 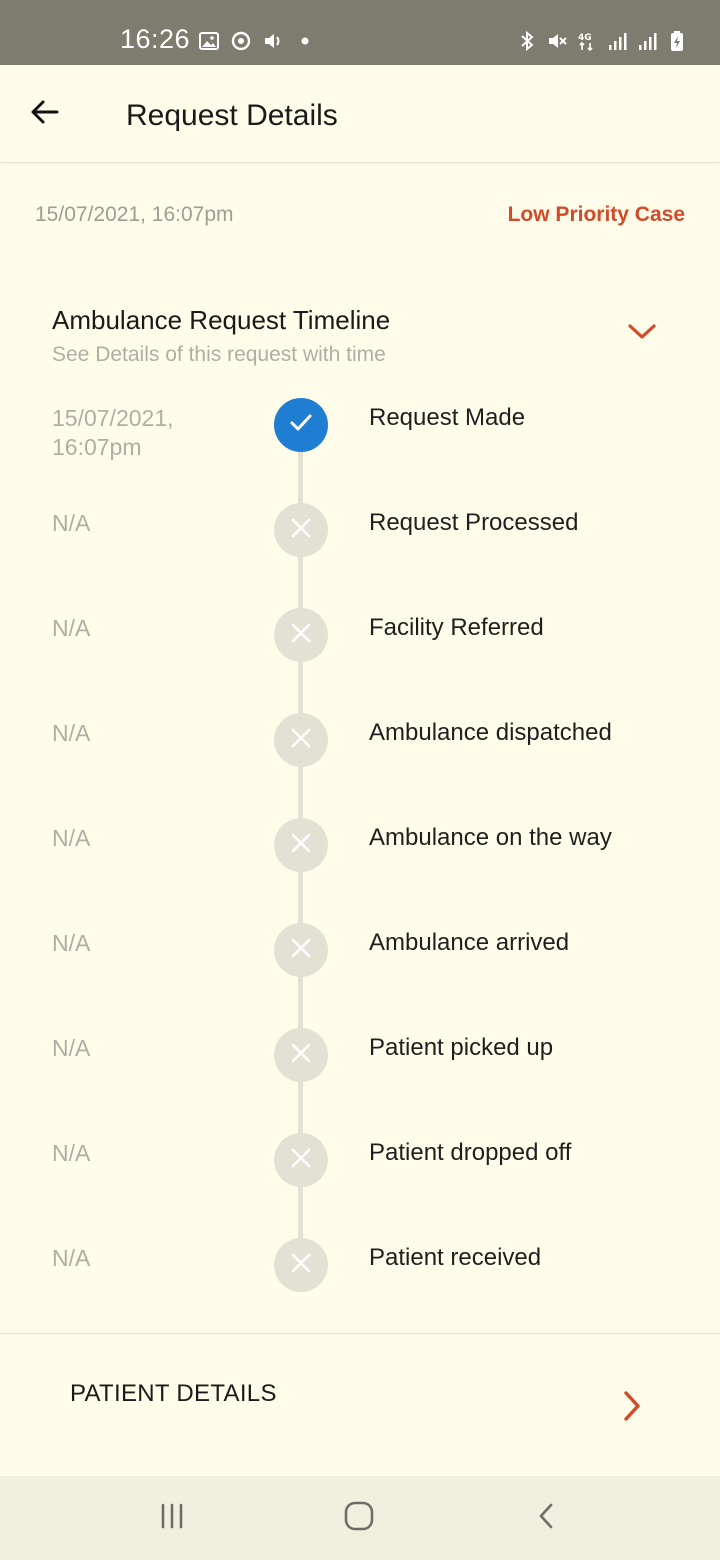 I want to click on timeline-step: 15/07/2021, 16:07pm Request Made, so click(x=360, y=453).